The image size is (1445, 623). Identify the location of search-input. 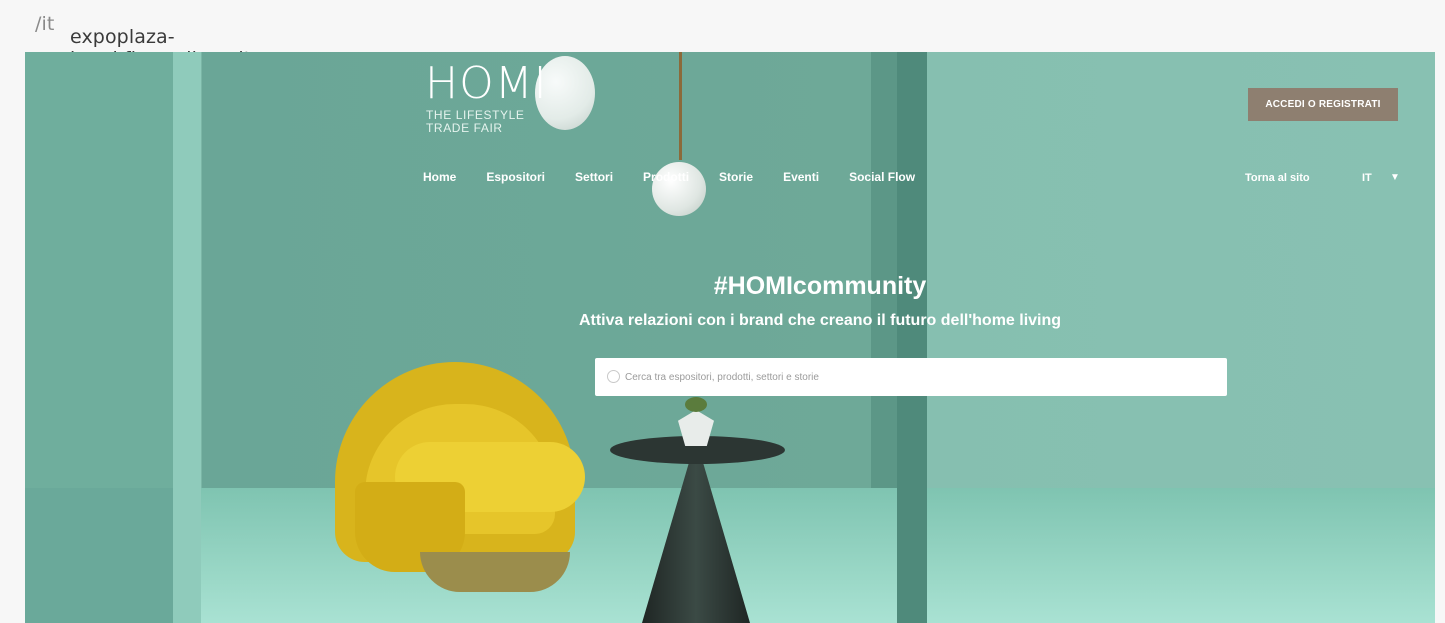
(920, 377).